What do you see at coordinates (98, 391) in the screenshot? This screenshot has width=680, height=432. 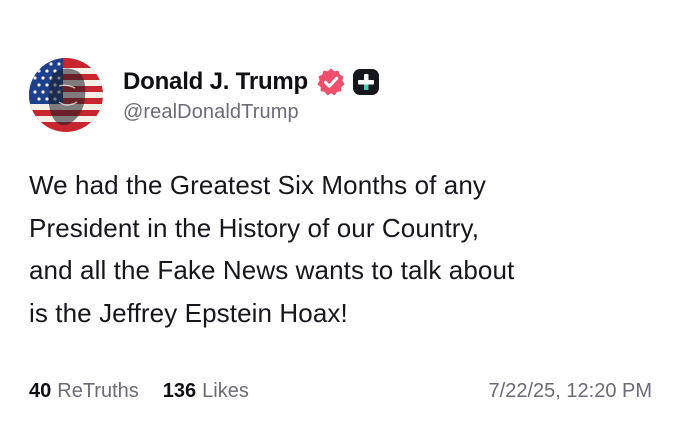 I see `retruths-label: ReTruths` at bounding box center [98, 391].